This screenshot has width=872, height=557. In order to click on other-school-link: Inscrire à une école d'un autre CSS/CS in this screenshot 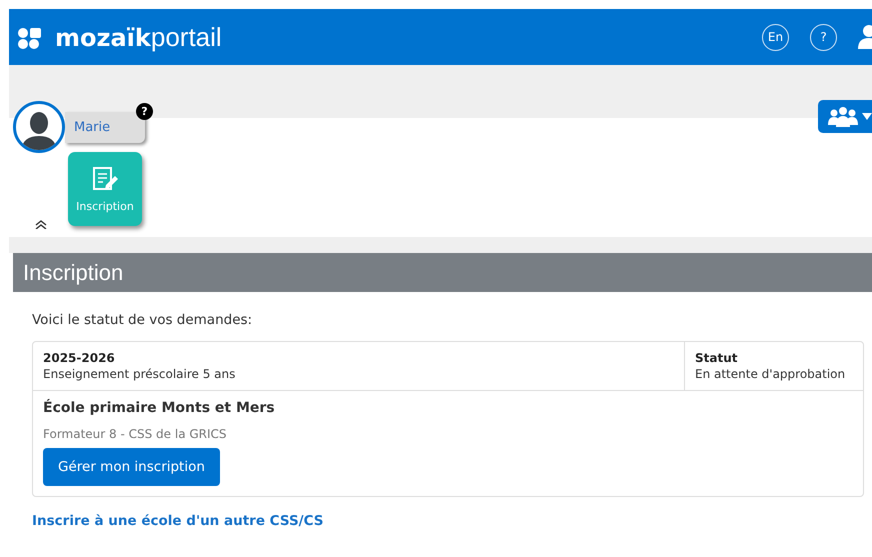, I will do `click(178, 521)`.